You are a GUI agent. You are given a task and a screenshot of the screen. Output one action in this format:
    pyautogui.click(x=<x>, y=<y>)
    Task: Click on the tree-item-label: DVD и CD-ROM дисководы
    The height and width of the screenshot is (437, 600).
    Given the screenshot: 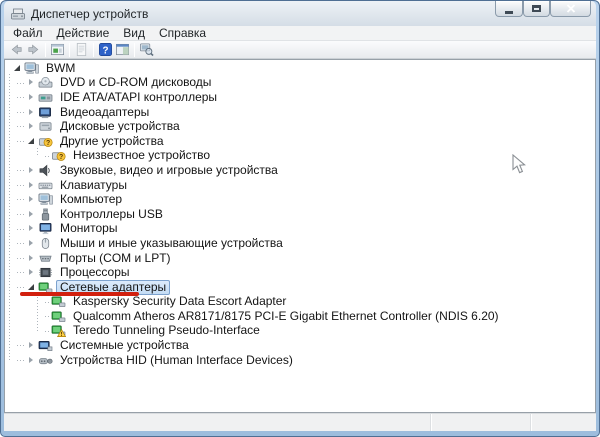 What is the action you would take?
    pyautogui.click(x=135, y=82)
    